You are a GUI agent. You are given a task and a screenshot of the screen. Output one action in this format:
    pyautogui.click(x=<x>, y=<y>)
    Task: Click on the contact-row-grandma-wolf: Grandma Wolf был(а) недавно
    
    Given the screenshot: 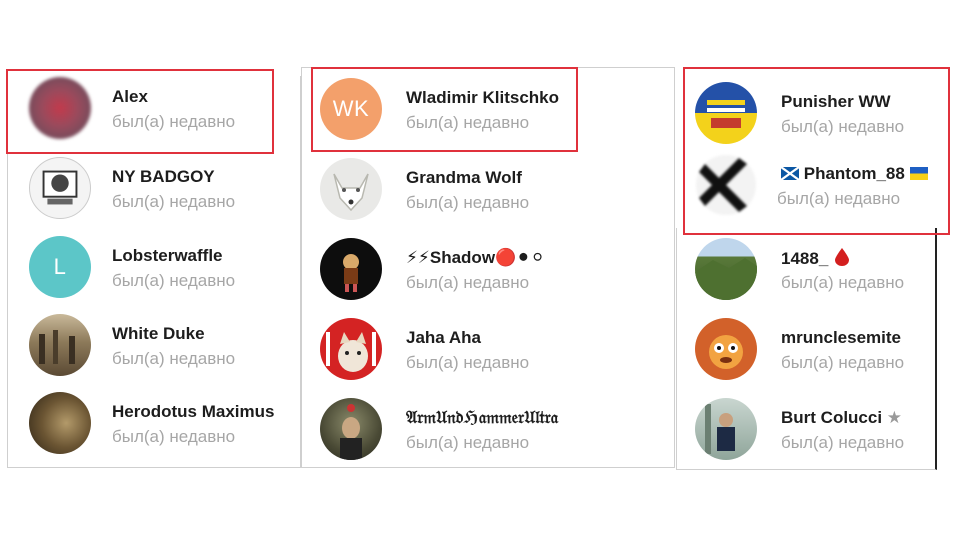 What is the action you would take?
    pyautogui.click(x=488, y=189)
    